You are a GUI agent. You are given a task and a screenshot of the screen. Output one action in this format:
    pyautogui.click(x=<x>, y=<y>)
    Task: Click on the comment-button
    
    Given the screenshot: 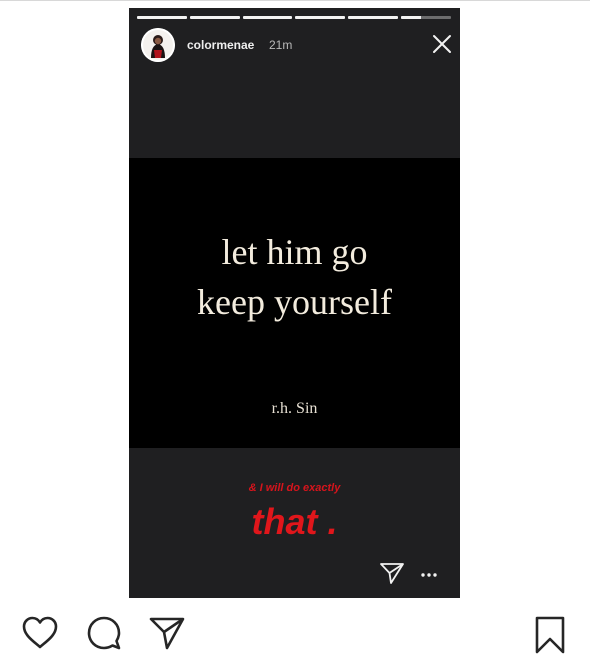 What is the action you would take?
    pyautogui.click(x=104, y=633)
    